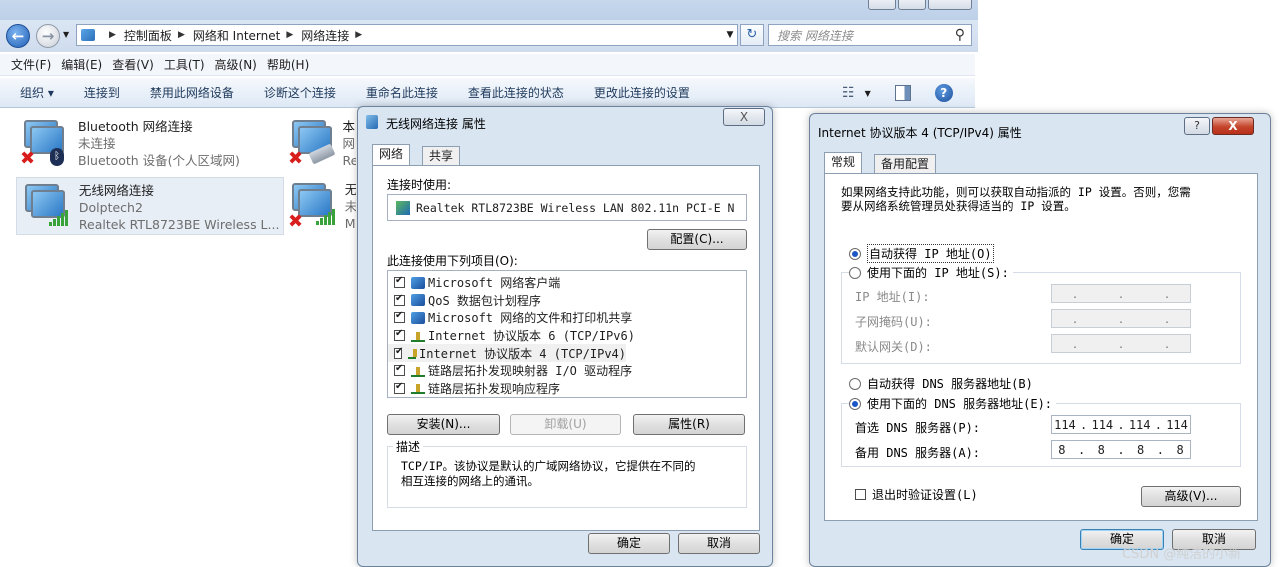 This screenshot has width=1280, height=567. I want to click on menu-tools: 工具(T), so click(184, 64).